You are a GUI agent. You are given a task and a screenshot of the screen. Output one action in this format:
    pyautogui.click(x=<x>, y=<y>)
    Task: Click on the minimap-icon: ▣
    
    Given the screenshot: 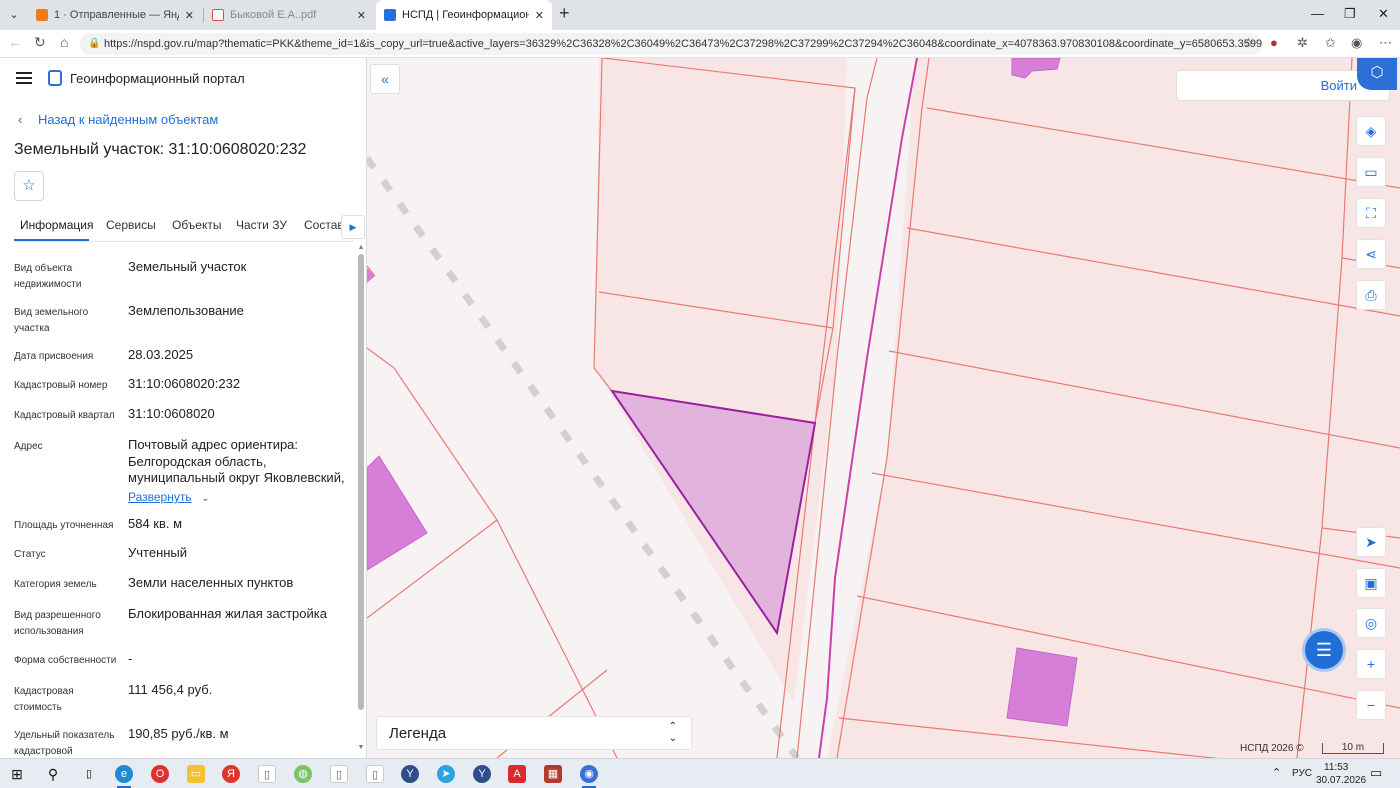 What is the action you would take?
    pyautogui.click(x=1371, y=583)
    